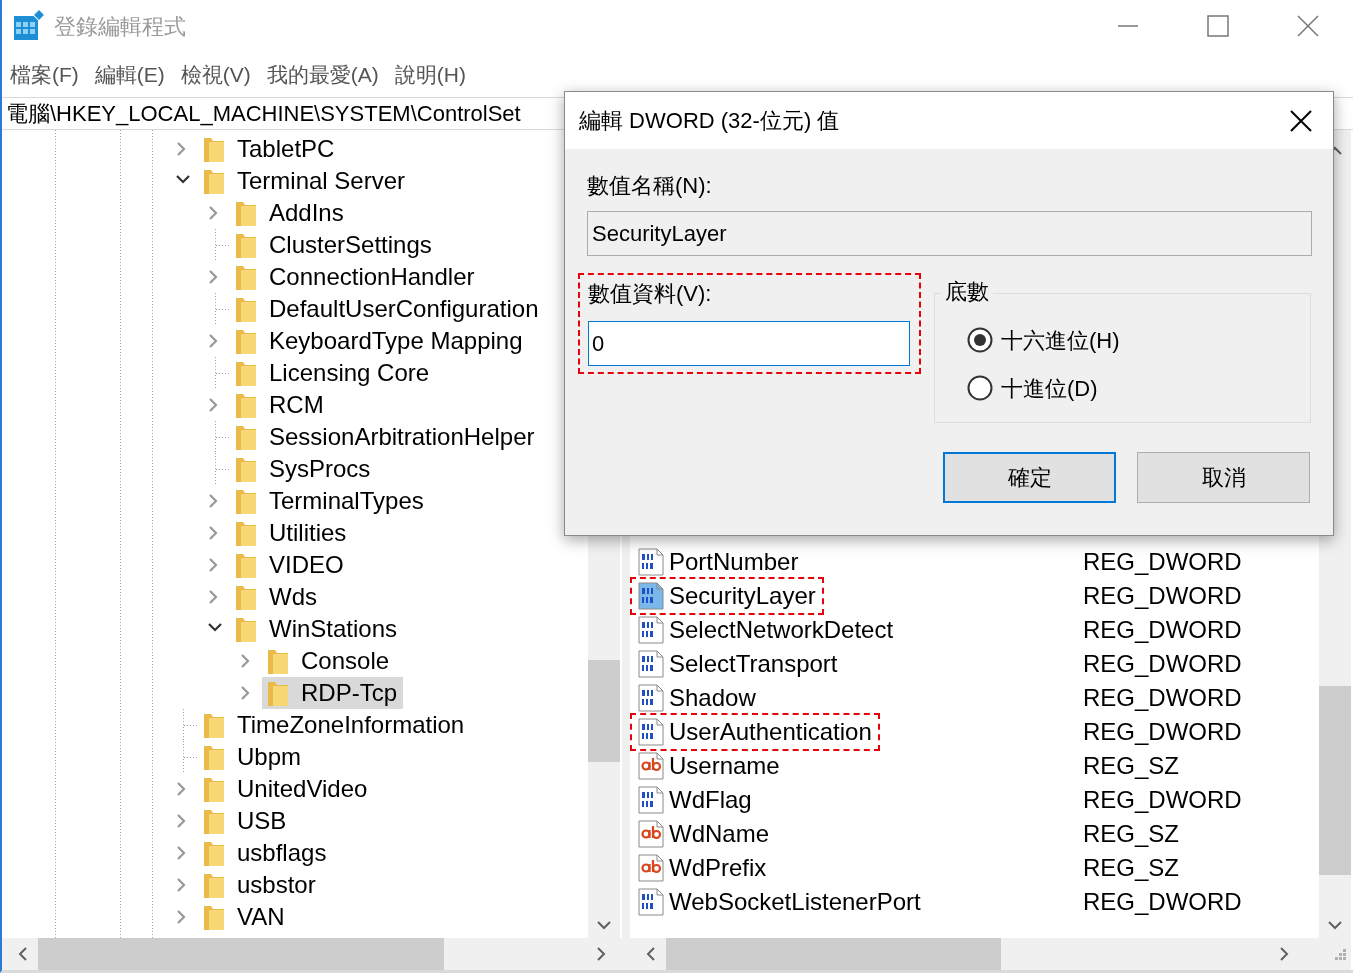 Image resolution: width=1353 pixels, height=973 pixels. I want to click on field-label: 數值資料(V):, so click(650, 294).